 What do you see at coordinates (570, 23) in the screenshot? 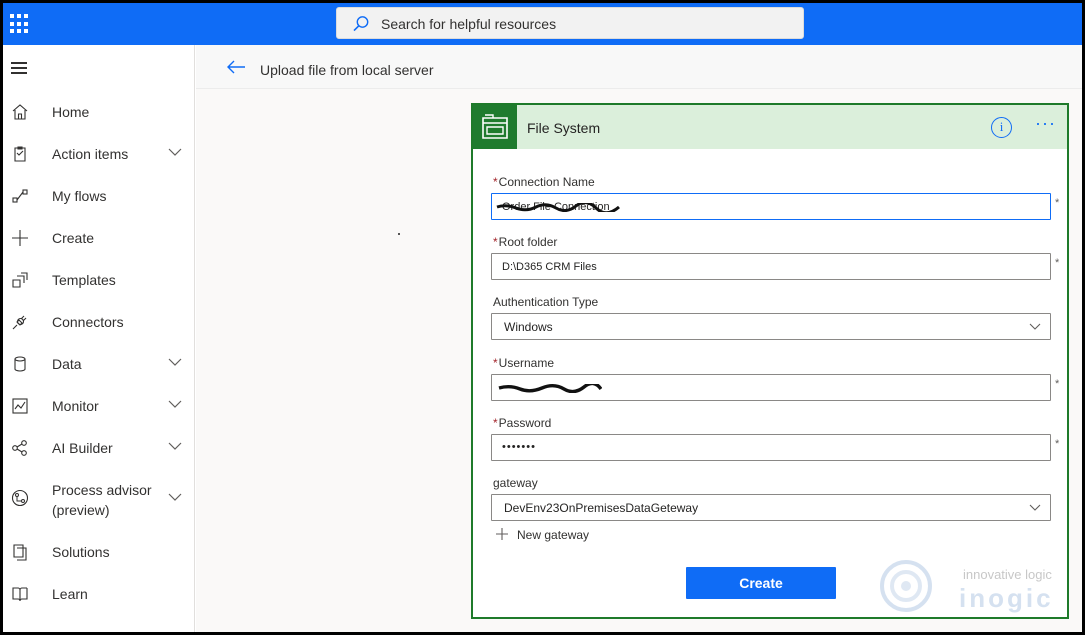
I see `search-box: Search for helpful resources` at bounding box center [570, 23].